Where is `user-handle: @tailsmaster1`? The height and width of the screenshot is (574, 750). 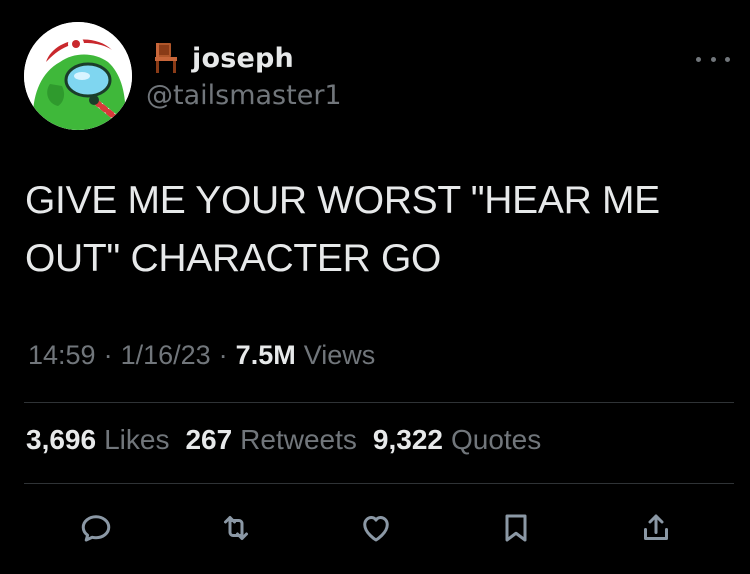 user-handle: @tailsmaster1 is located at coordinates (244, 95).